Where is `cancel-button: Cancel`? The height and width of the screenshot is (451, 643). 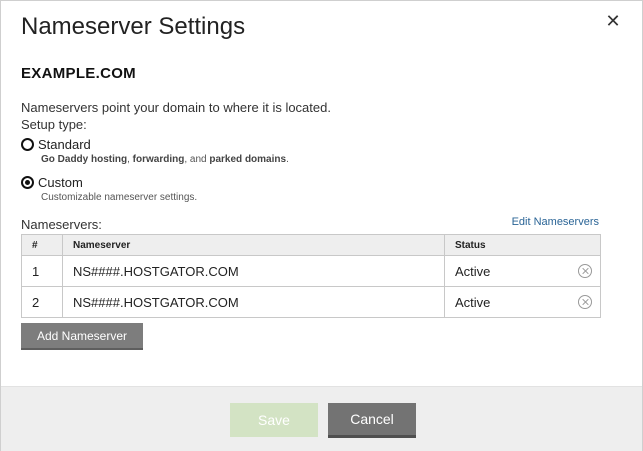 cancel-button: Cancel is located at coordinates (372, 420).